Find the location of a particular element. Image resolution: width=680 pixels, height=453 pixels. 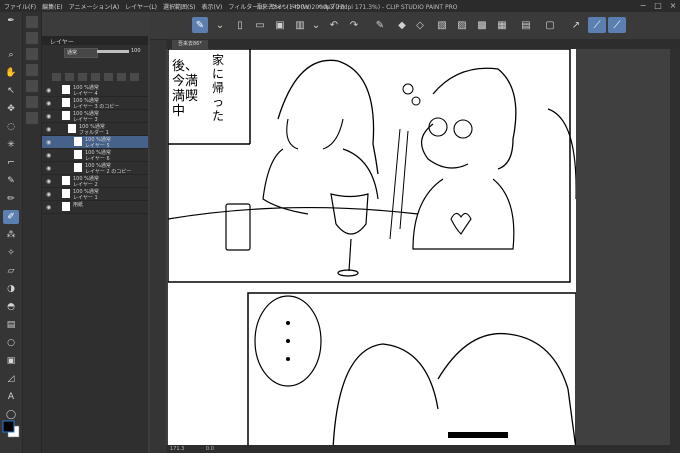

new-vector-layer-icon is located at coordinates (69, 77).